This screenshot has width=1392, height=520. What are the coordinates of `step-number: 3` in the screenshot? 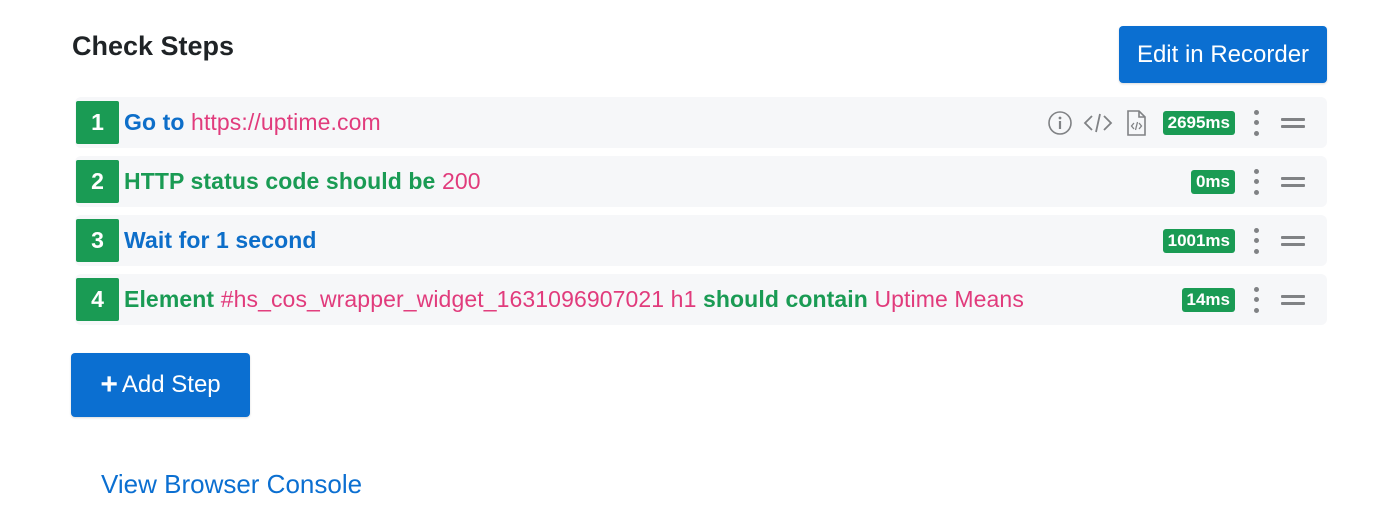 It's located at (97, 240).